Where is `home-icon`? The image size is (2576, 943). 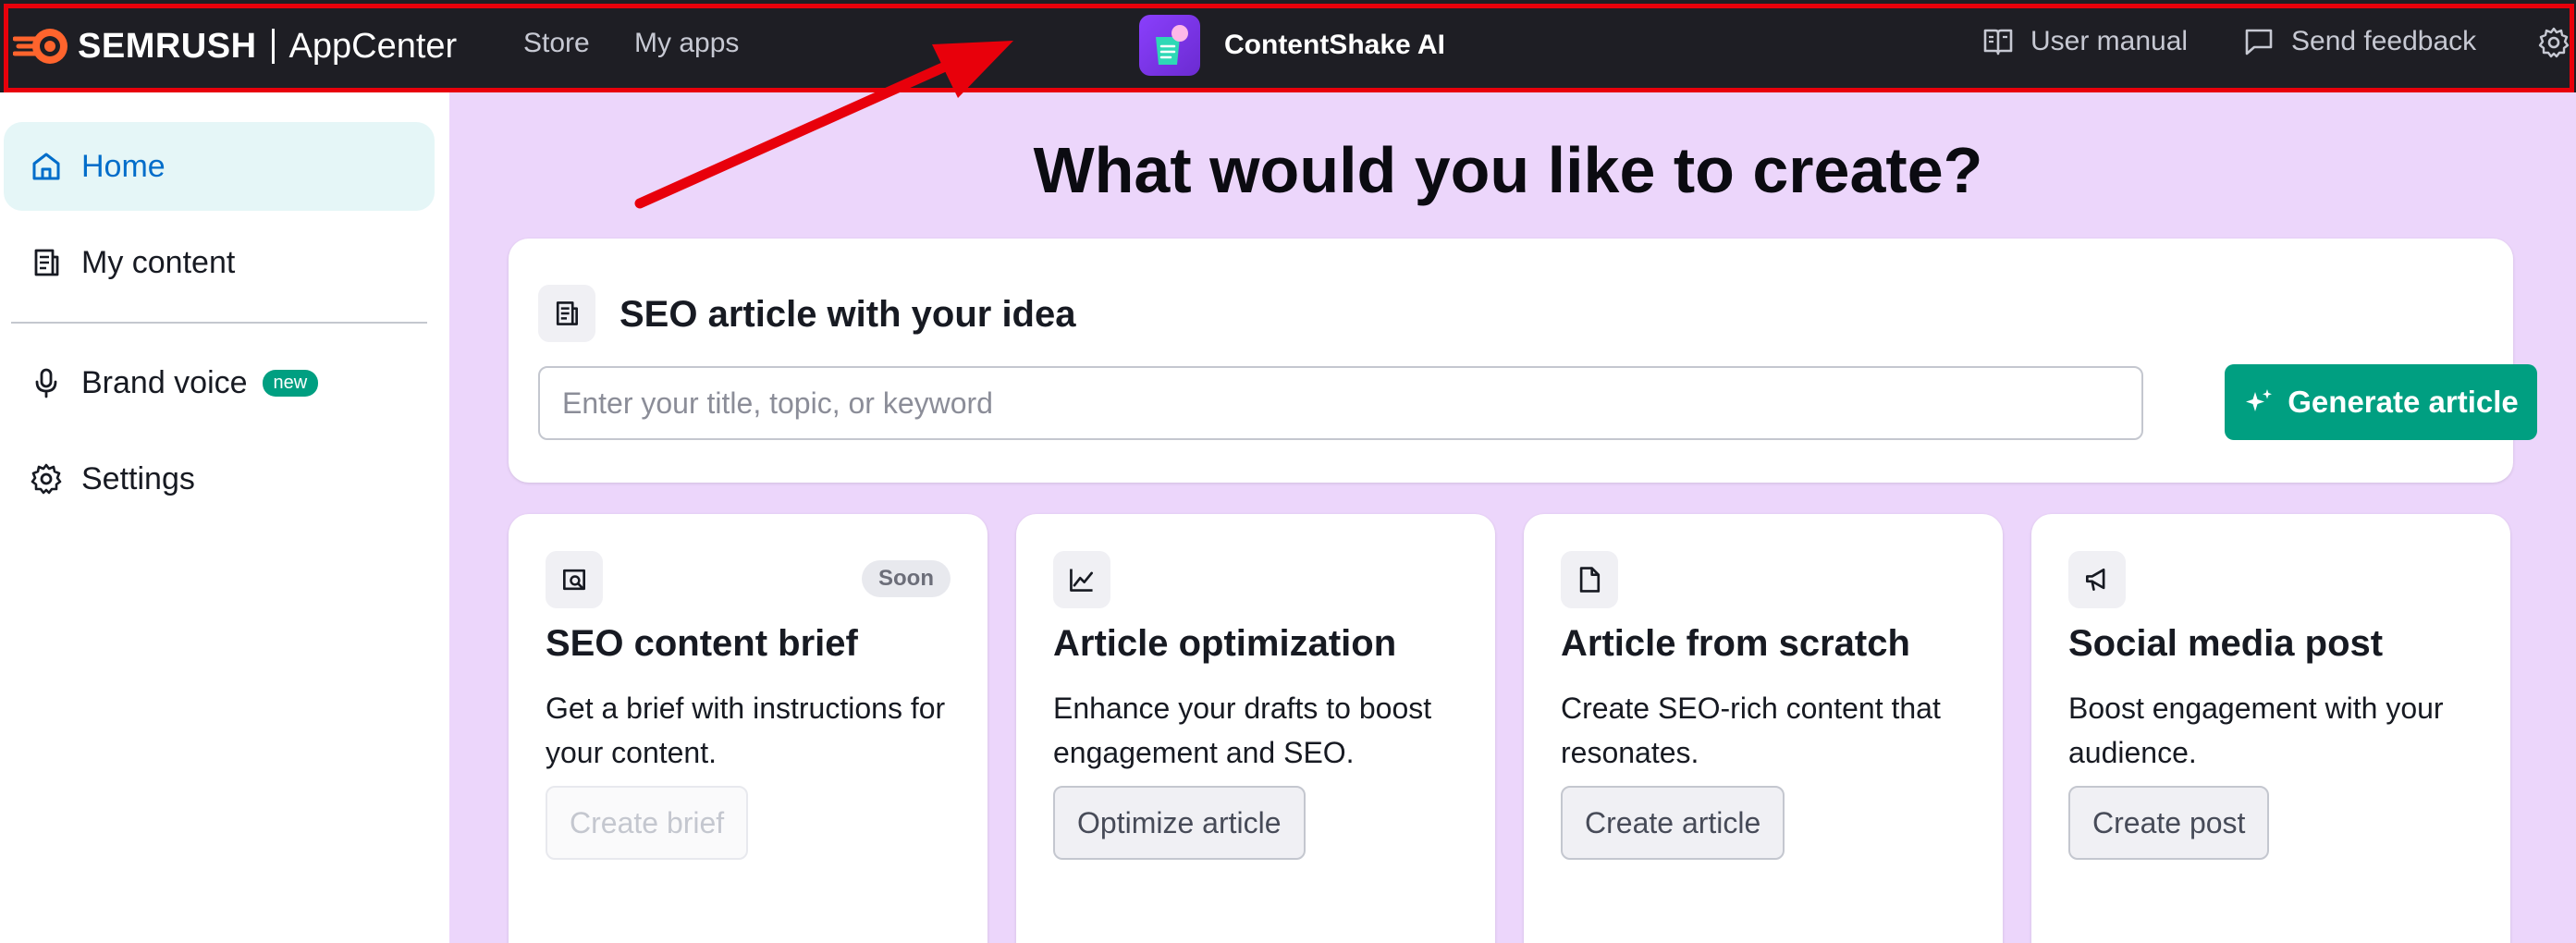 home-icon is located at coordinates (46, 167).